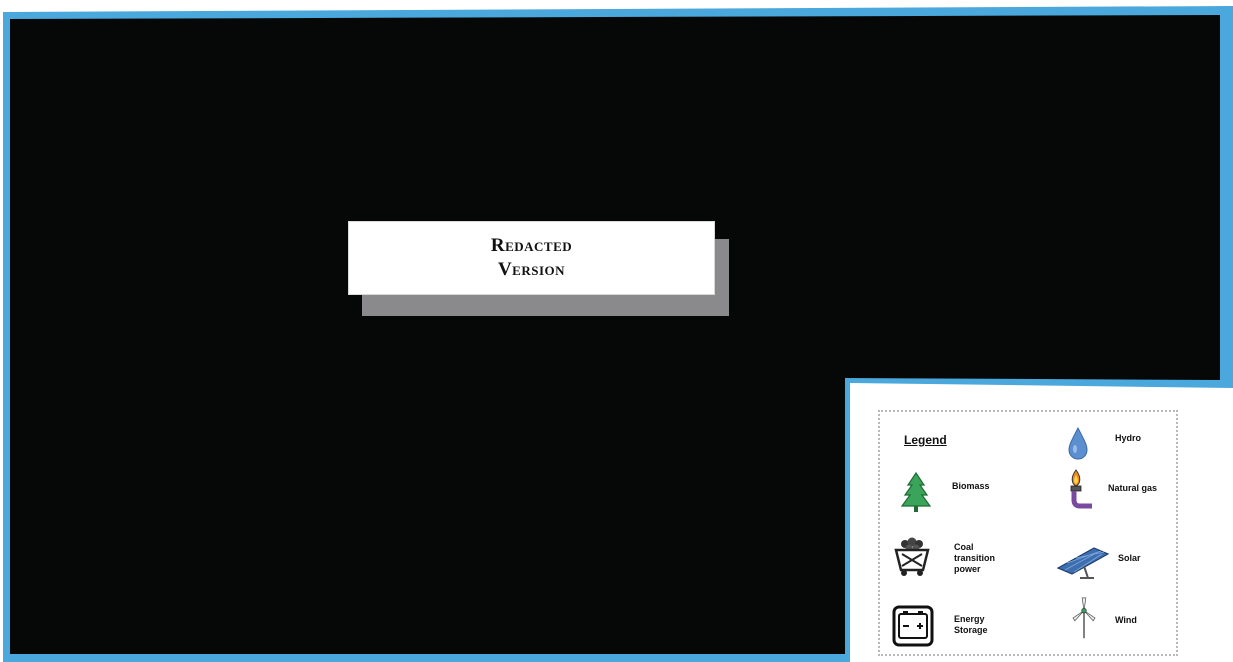 The image size is (1233, 662). Describe the element at coordinates (1129, 558) in the screenshot. I see `legend-label-solar: Solar` at that location.